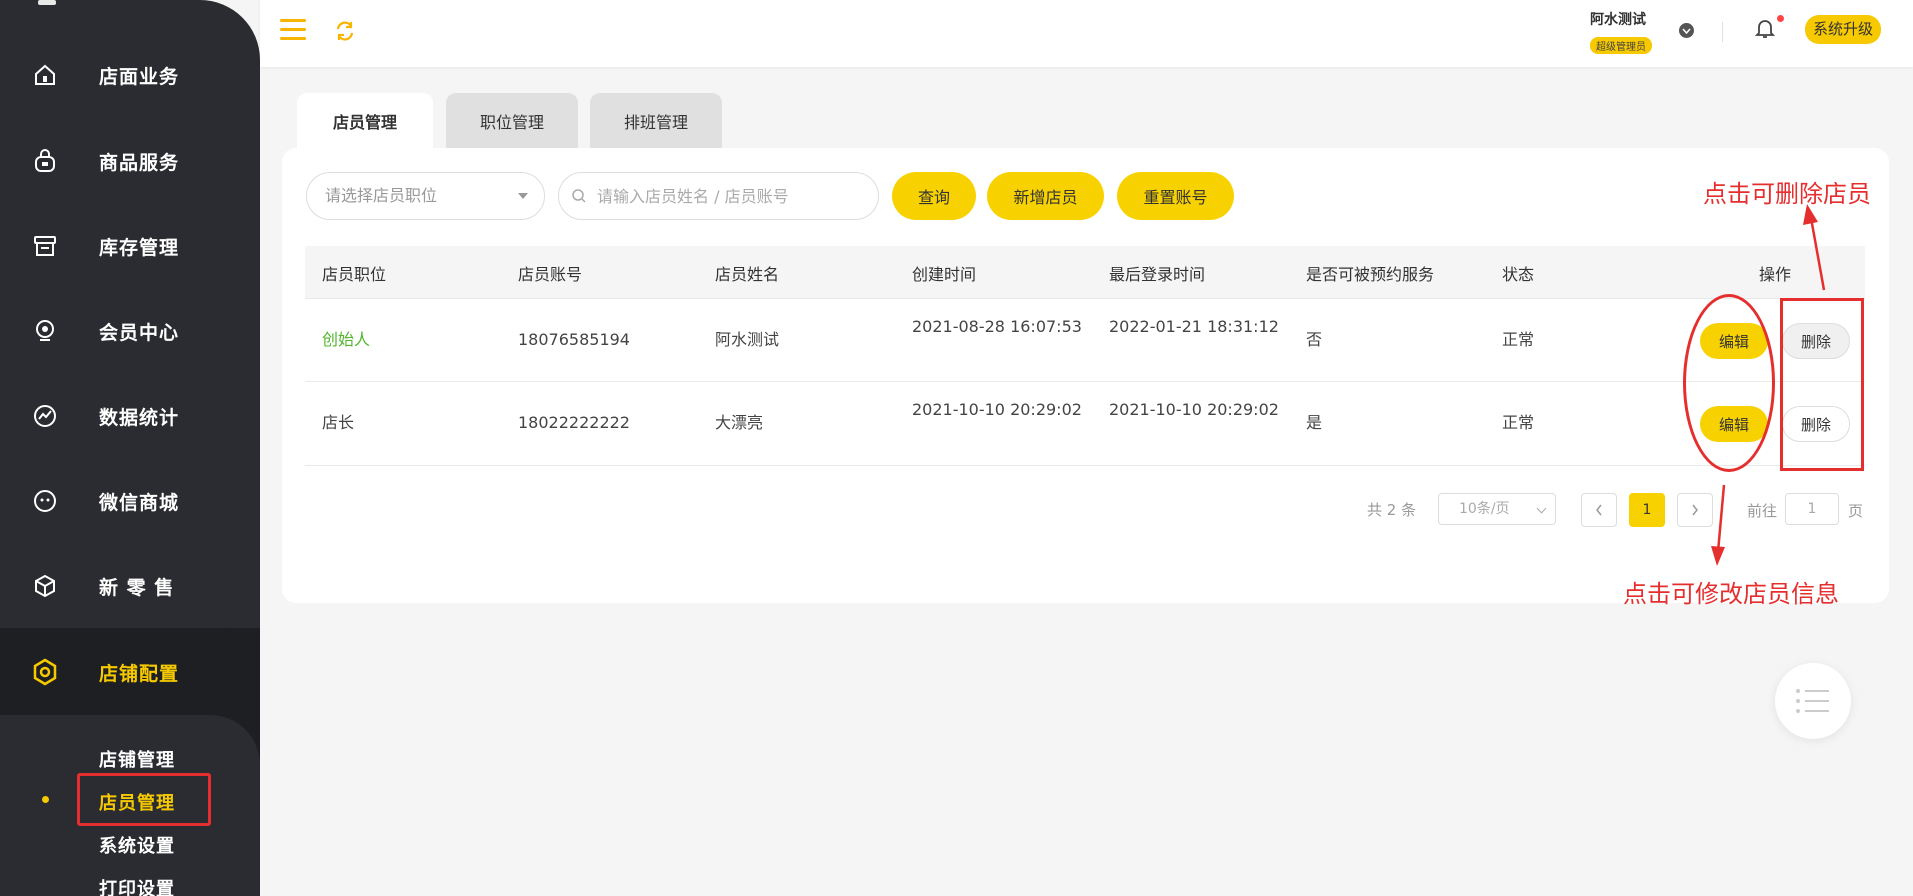 This screenshot has width=1913, height=896. I want to click on sidebar-item-label: 店面业务, so click(139, 76).